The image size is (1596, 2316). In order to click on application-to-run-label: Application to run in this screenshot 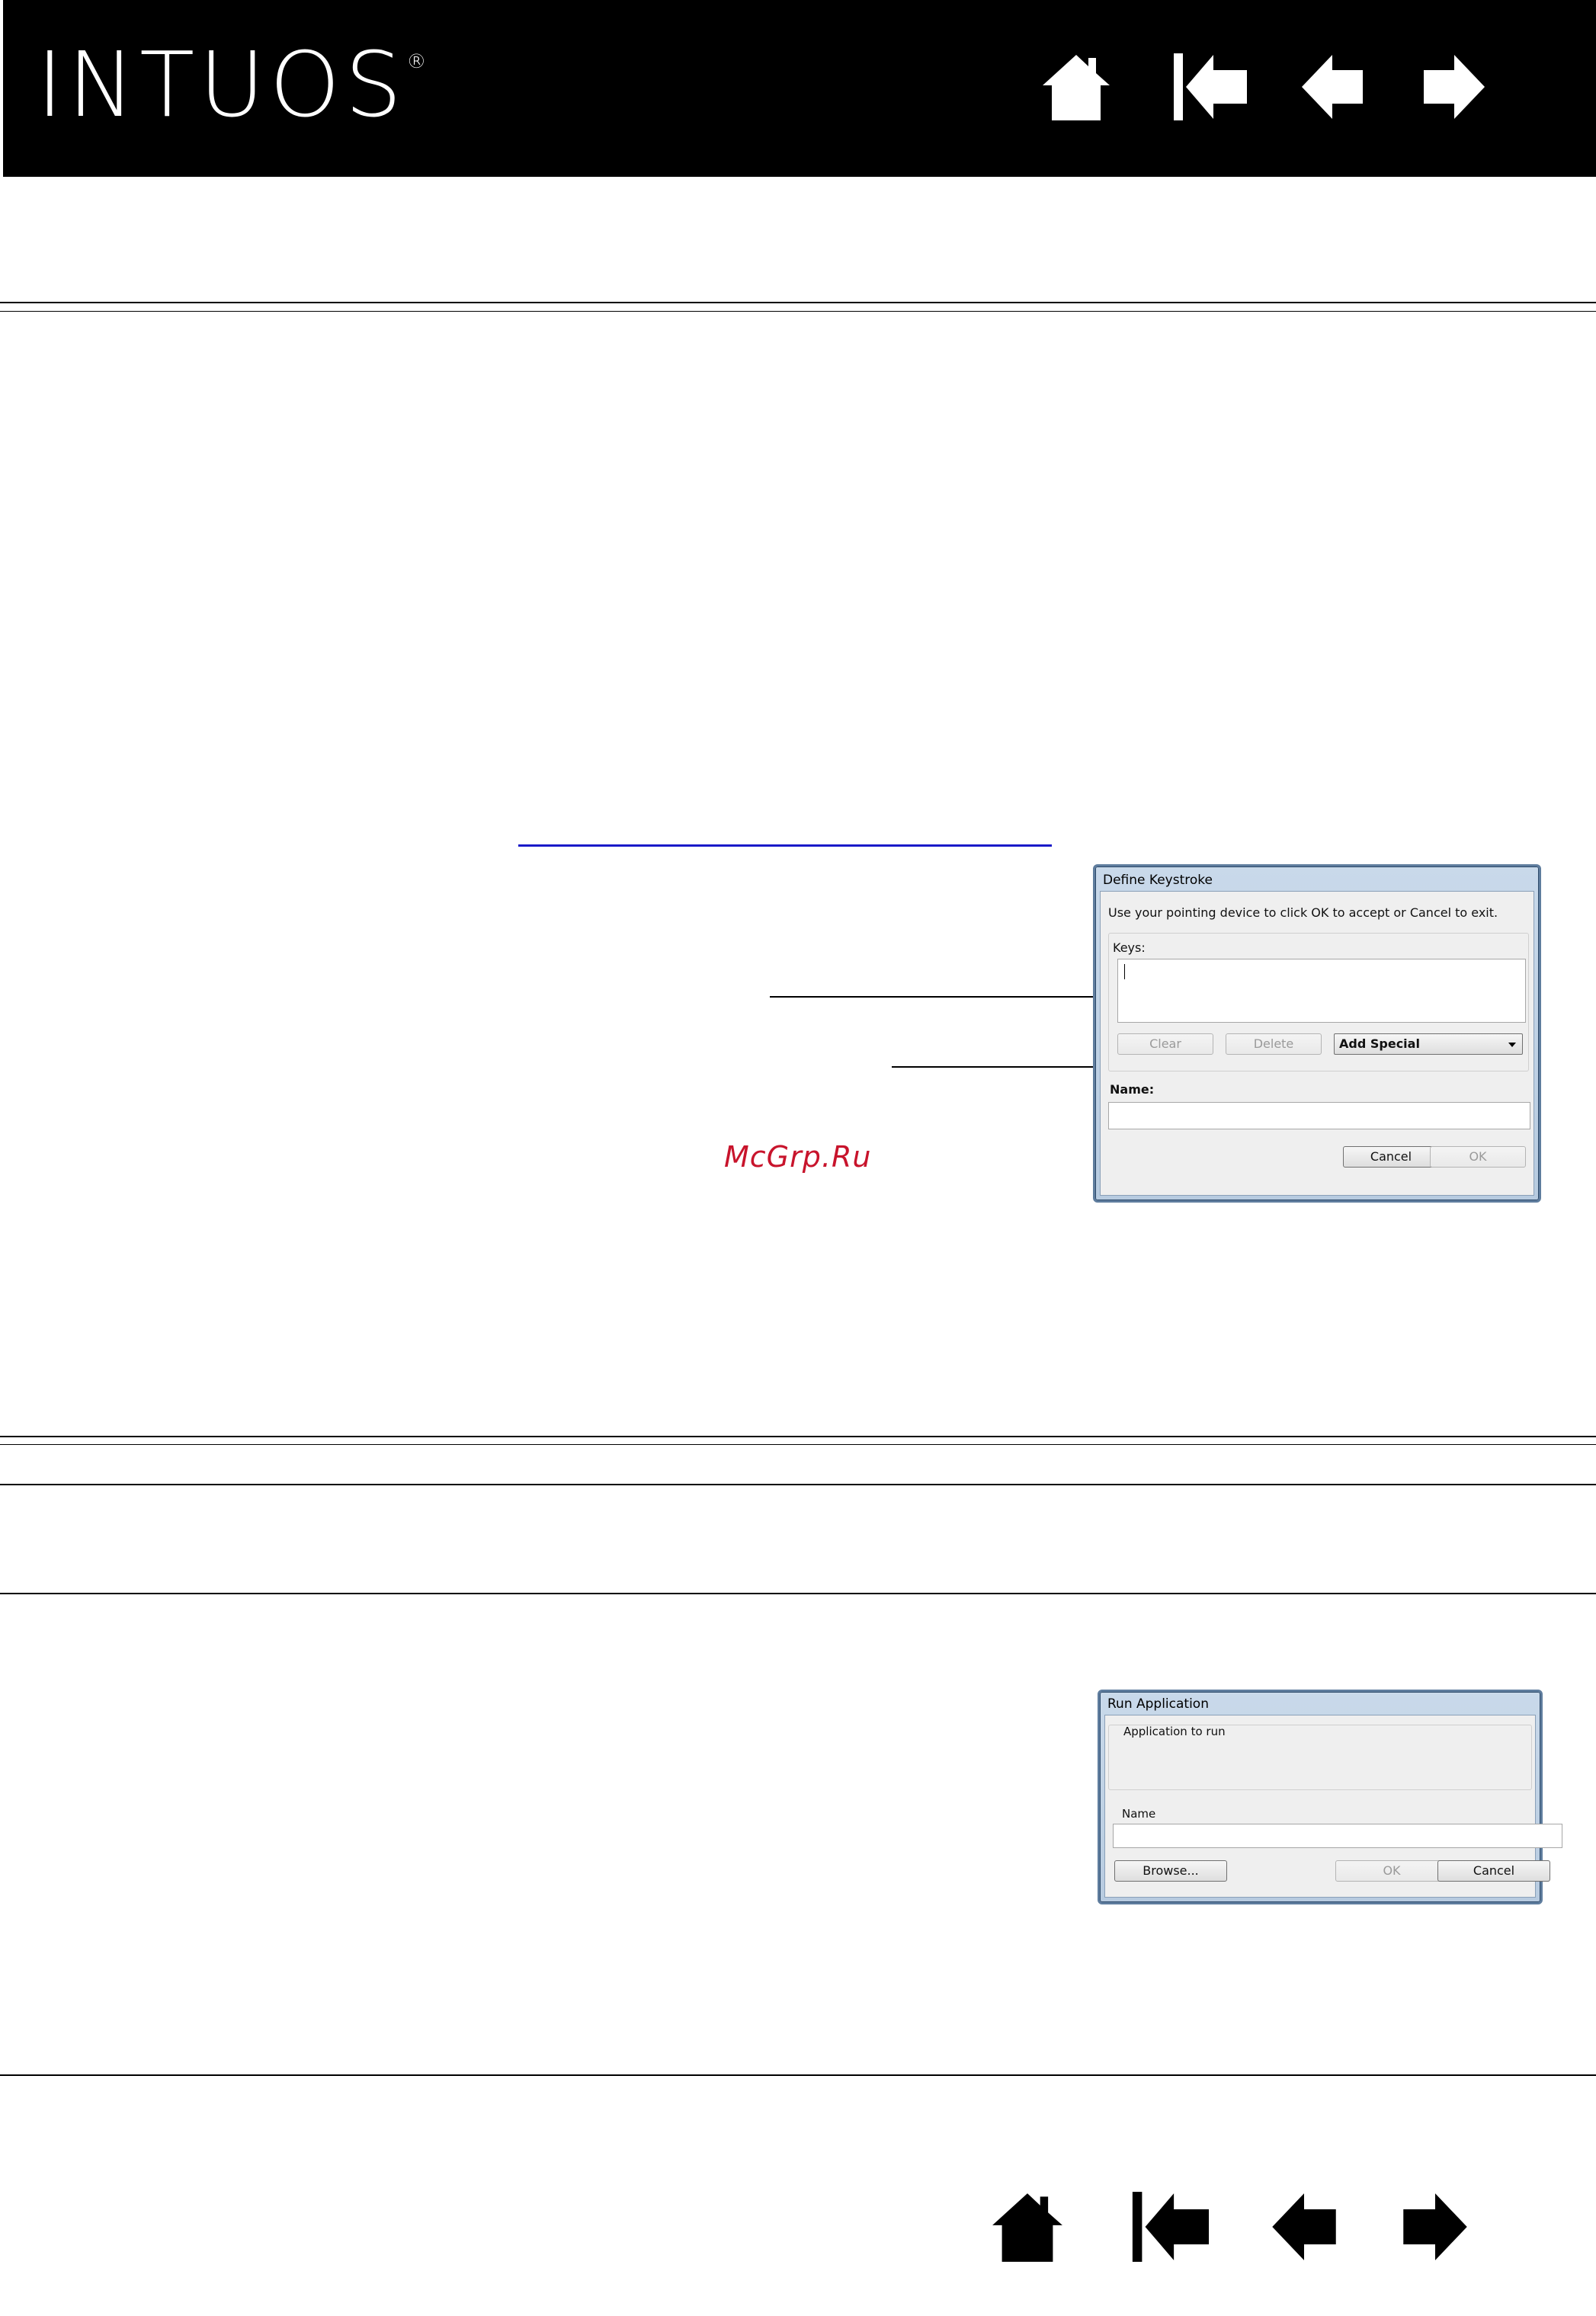, I will do `click(1174, 1731)`.